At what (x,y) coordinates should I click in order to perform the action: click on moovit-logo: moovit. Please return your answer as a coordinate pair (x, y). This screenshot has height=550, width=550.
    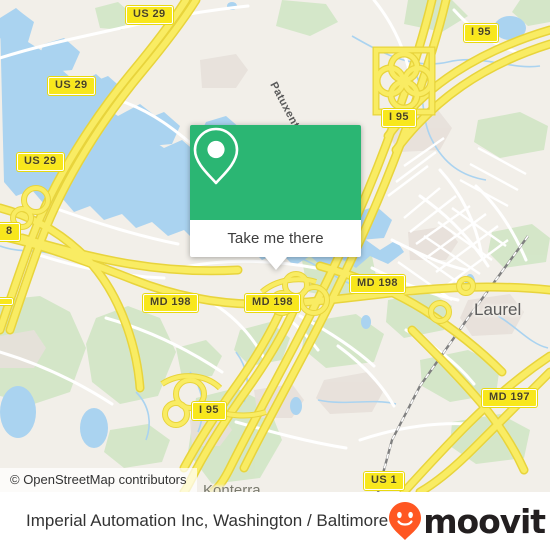
    Looking at the image, I should click on (467, 521).